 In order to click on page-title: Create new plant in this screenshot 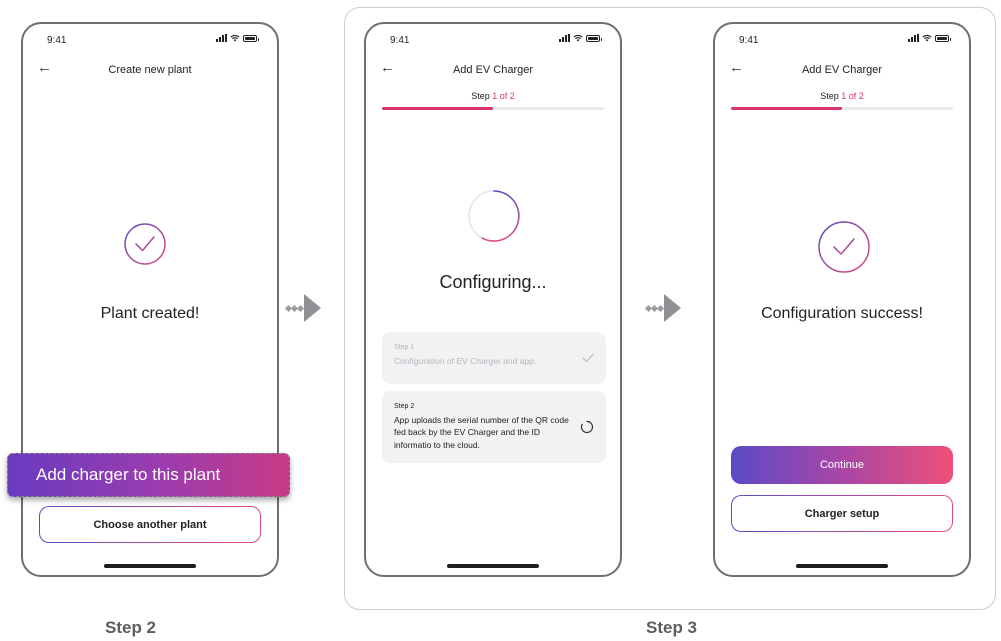, I will do `click(150, 70)`.